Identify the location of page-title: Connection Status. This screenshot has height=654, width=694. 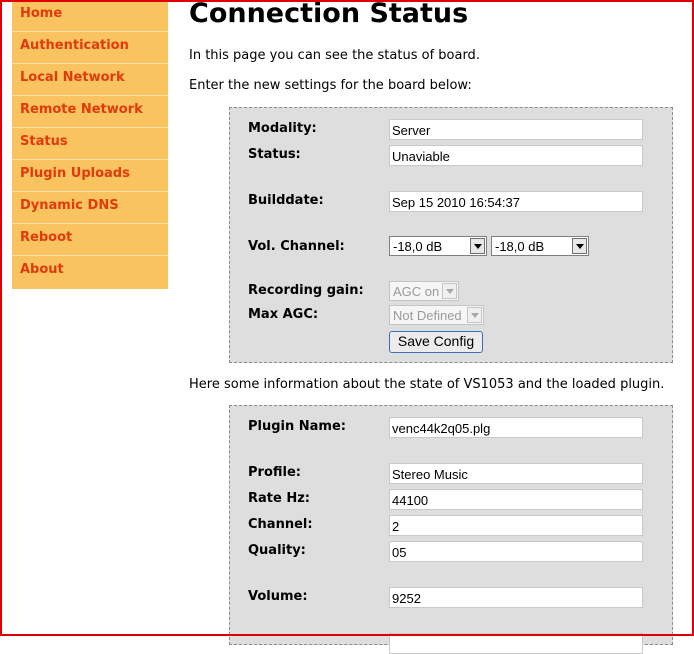
(329, 14).